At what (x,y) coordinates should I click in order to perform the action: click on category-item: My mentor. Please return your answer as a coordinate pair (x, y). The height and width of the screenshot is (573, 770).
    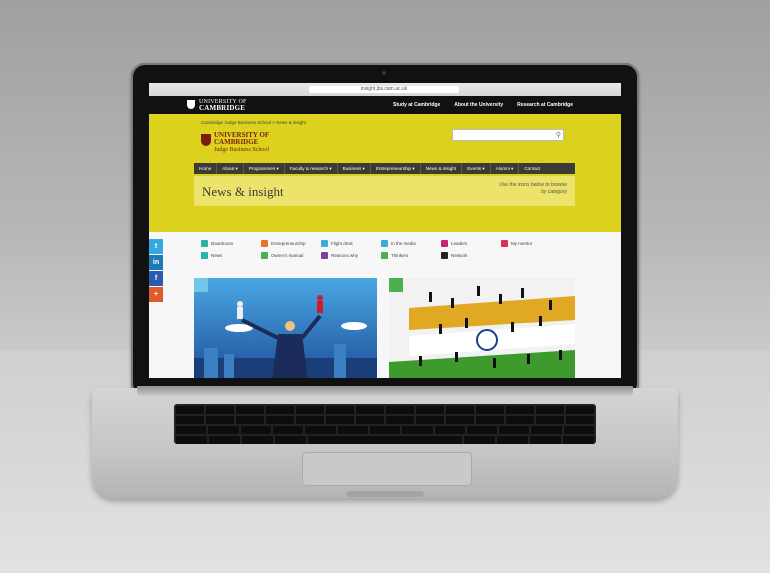
    Looking at the image, I should click on (531, 243).